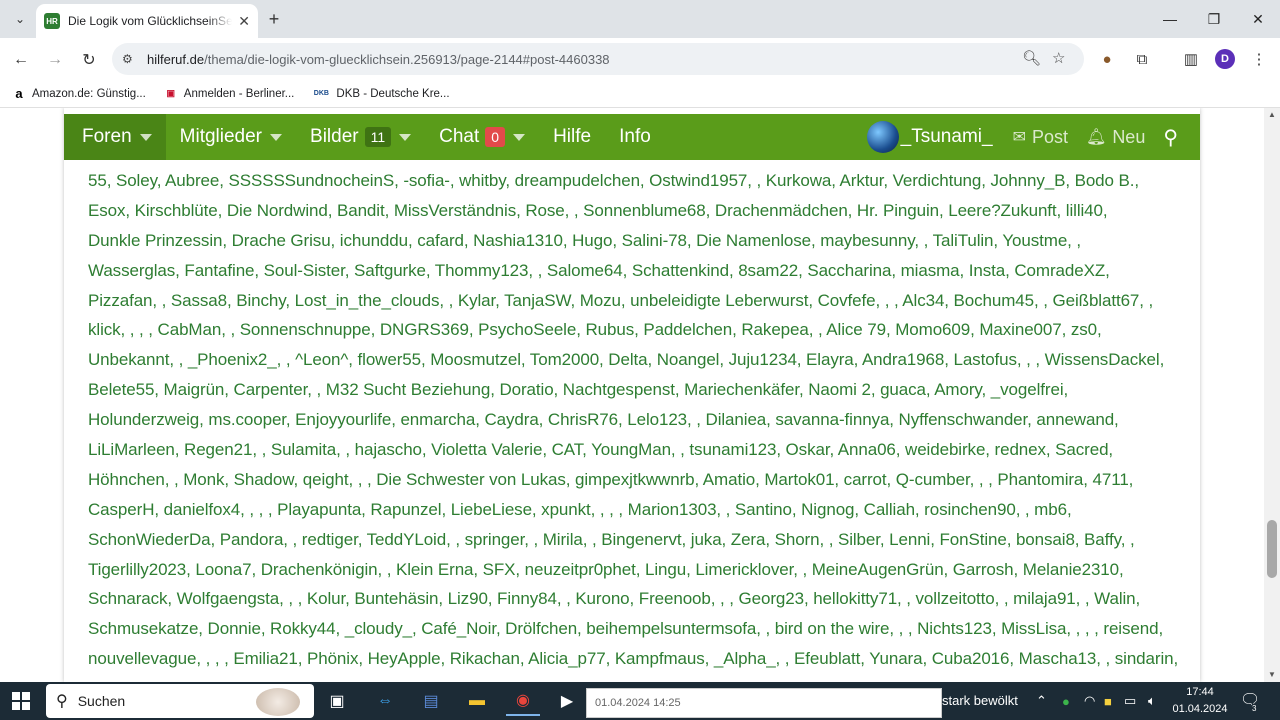 The height and width of the screenshot is (720, 1280). What do you see at coordinates (1041, 701) in the screenshot?
I see `show-hidden-icons-icon: ⌃` at bounding box center [1041, 701].